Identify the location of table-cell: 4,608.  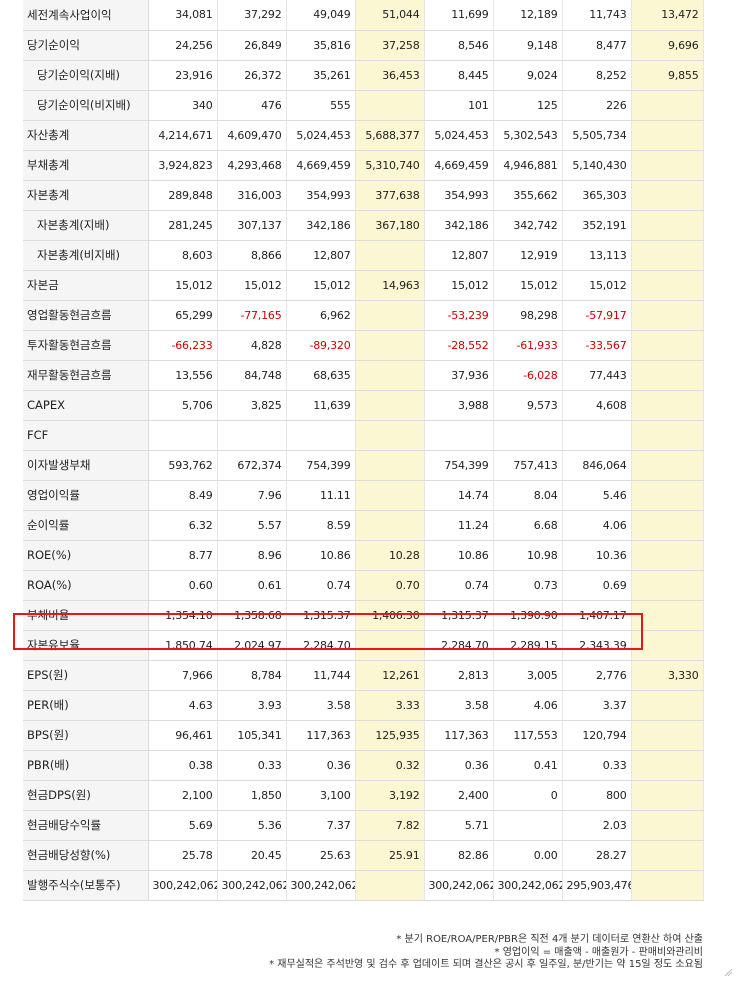
(597, 405).